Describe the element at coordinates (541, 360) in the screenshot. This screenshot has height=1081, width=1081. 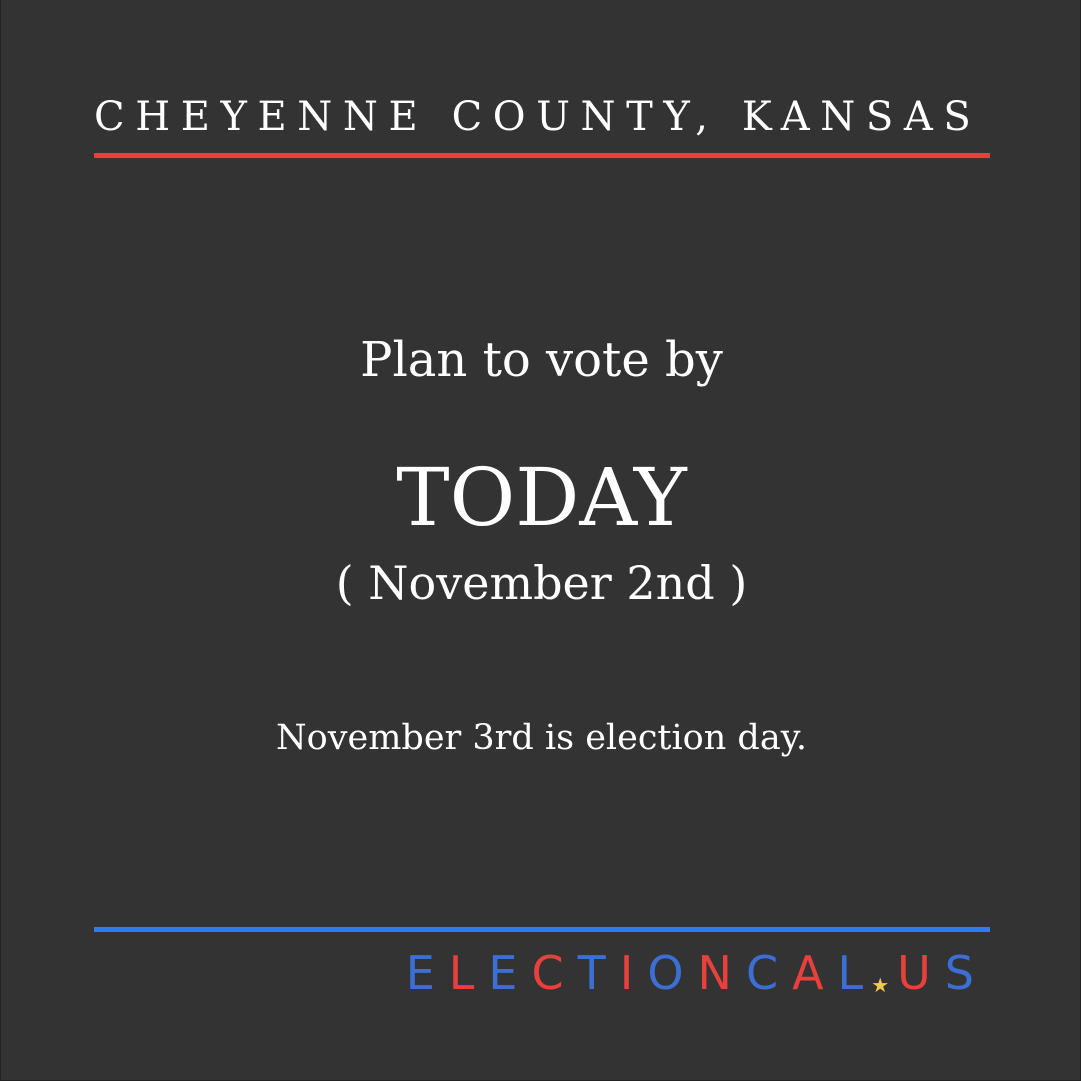
I see `intro-text: Plan to vote by` at that location.